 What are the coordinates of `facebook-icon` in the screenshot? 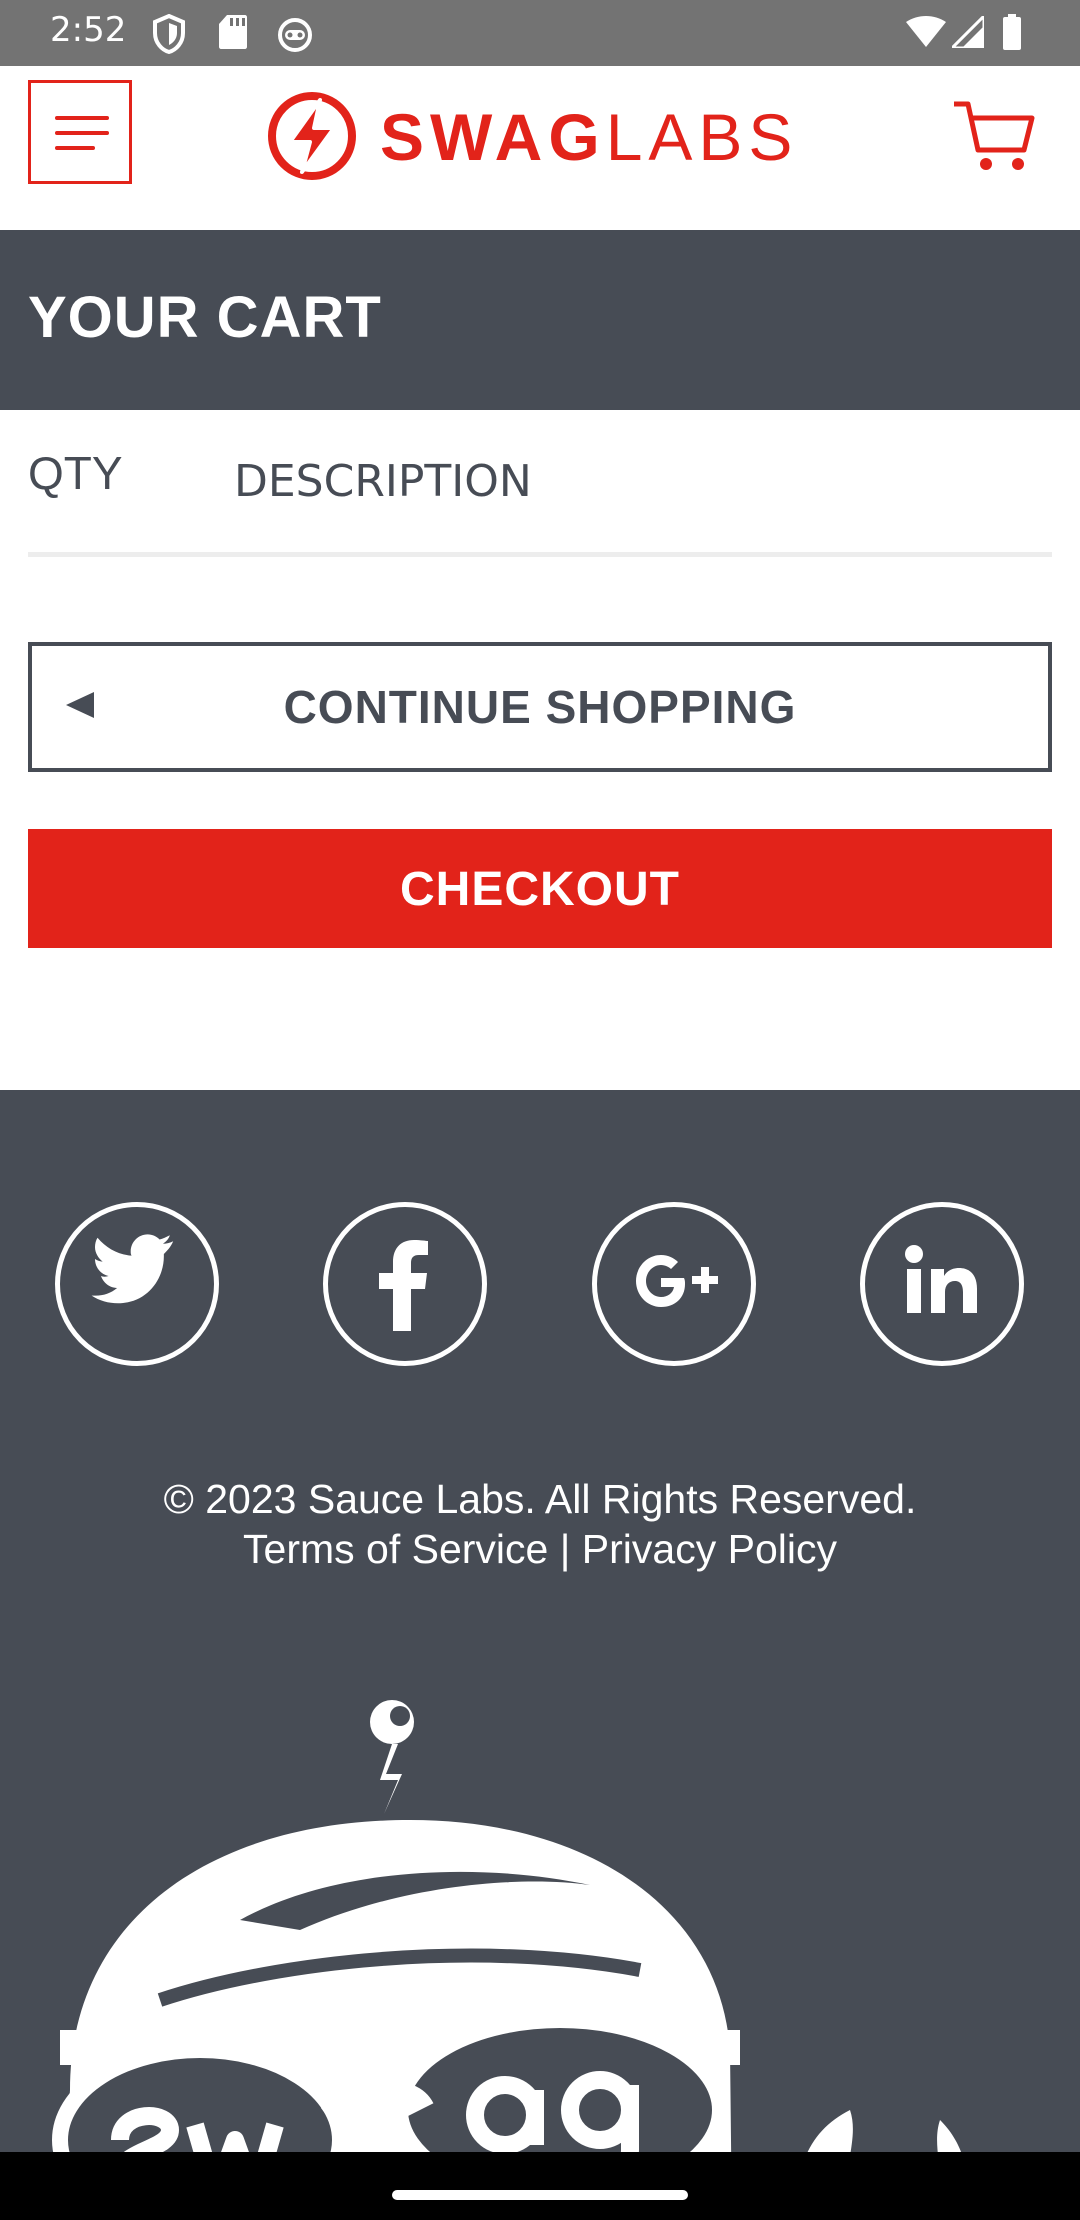 It's located at (403, 1285).